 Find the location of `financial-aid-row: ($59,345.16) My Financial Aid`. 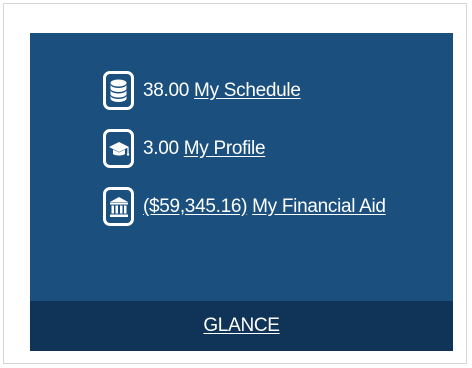

financial-aid-row: ($59,345.16) My Financial Aid is located at coordinates (244, 206).